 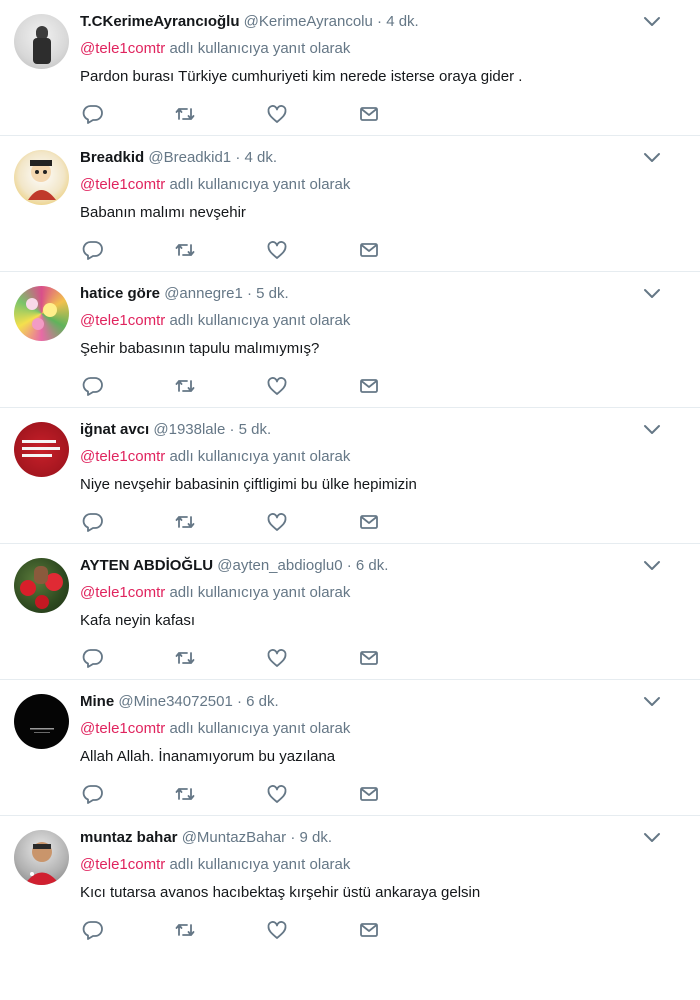 I want to click on tweet-header: Mine @Mine34072501 · 6 dk., so click(x=179, y=702).